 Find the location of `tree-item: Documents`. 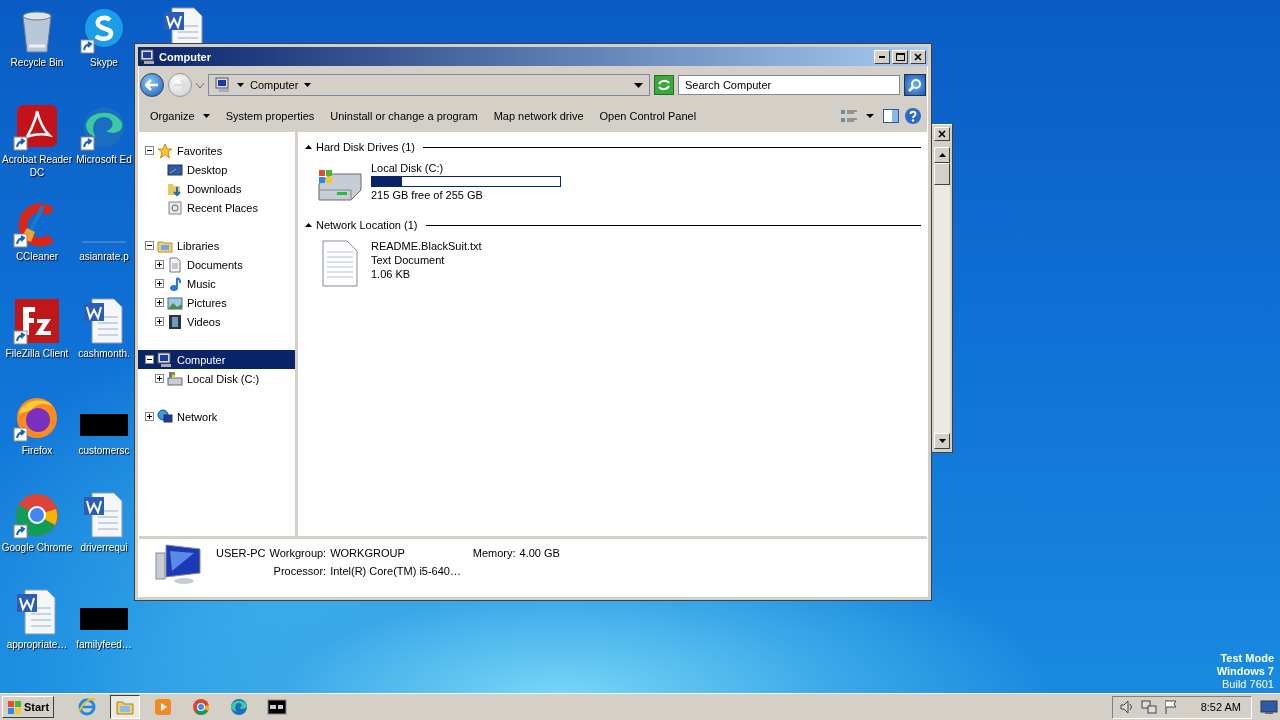

tree-item: Documents is located at coordinates (216, 264).